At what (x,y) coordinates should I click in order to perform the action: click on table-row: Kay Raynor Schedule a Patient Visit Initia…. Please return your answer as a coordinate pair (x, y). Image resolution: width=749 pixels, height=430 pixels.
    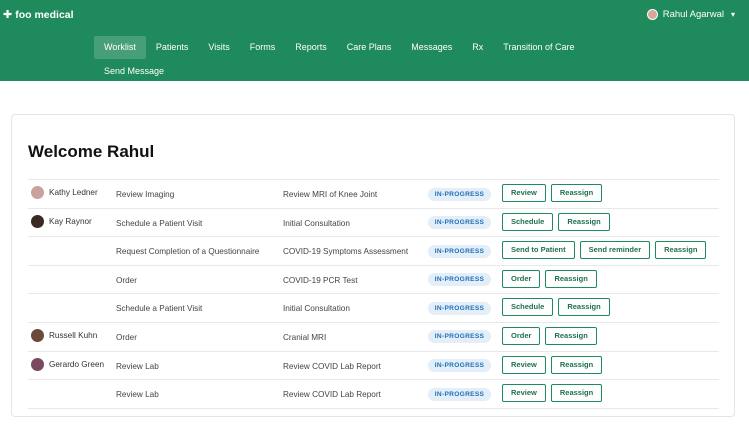
    Looking at the image, I should click on (373, 223).